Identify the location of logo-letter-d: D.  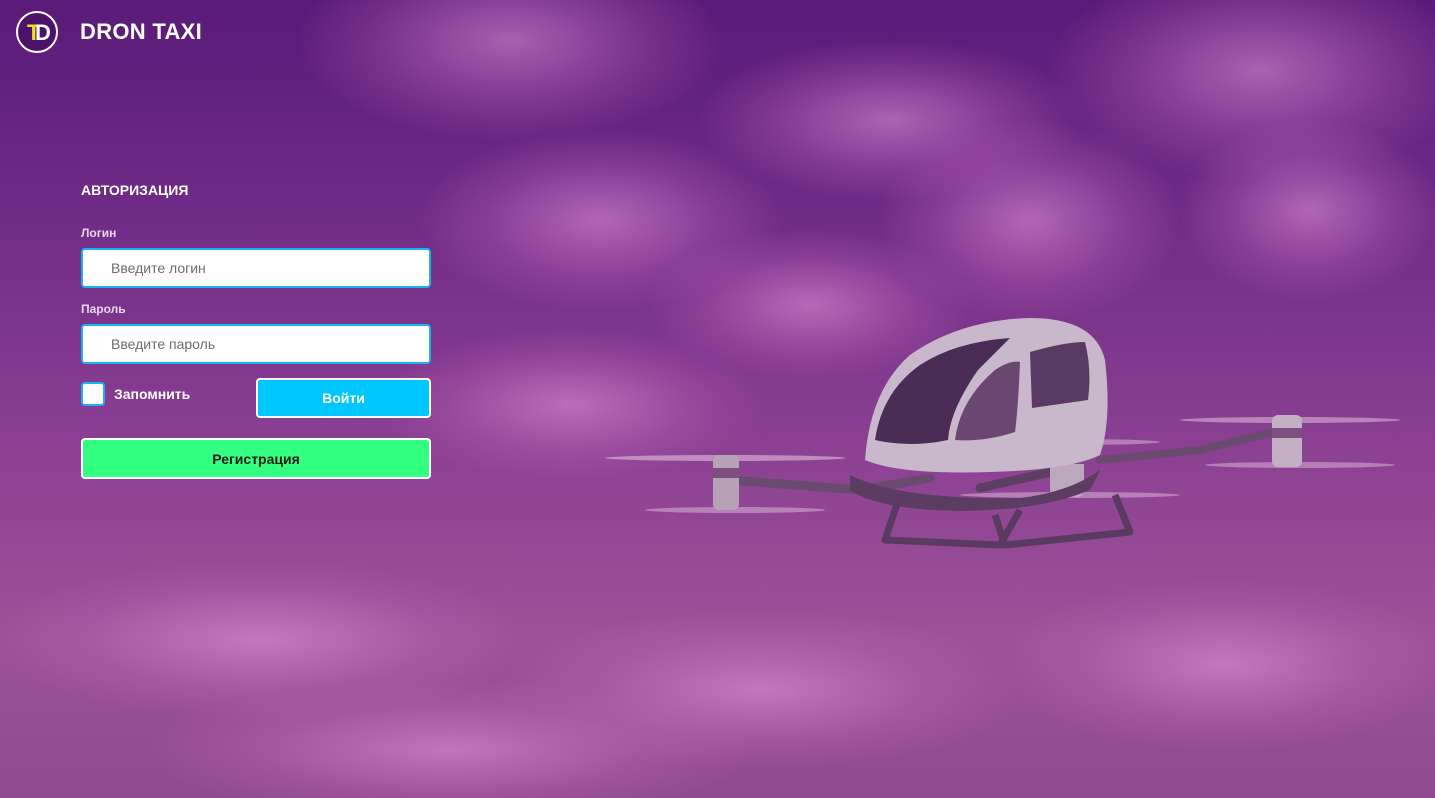
(43, 32).